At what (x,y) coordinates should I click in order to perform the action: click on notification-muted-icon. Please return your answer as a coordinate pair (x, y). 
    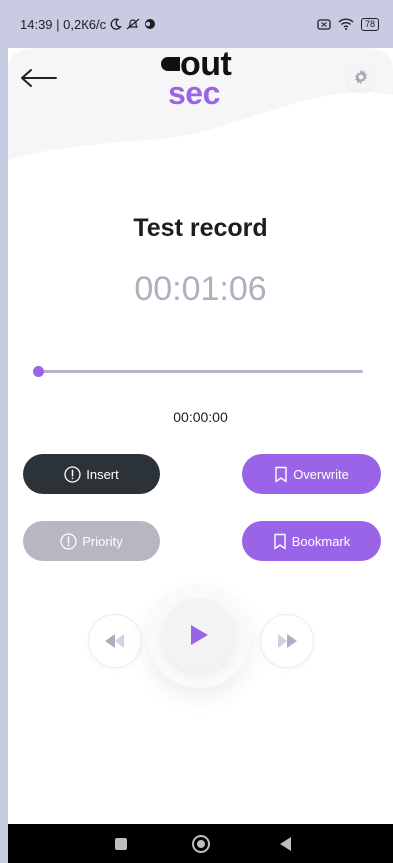
    Looking at the image, I should click on (133, 24).